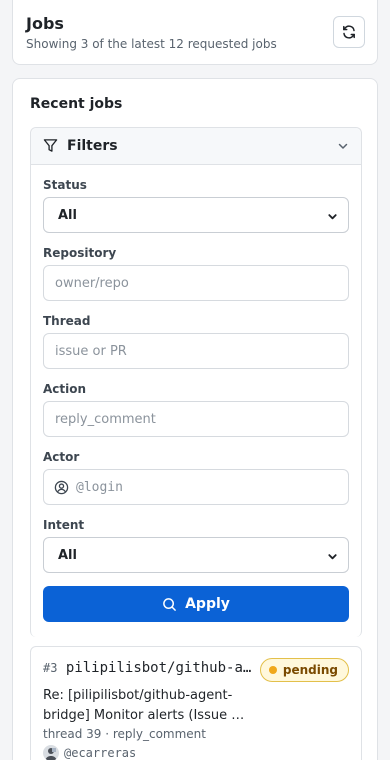 Image resolution: width=390 pixels, height=760 pixels. What do you see at coordinates (67, 321) in the screenshot?
I see `thread-label: Thread` at bounding box center [67, 321].